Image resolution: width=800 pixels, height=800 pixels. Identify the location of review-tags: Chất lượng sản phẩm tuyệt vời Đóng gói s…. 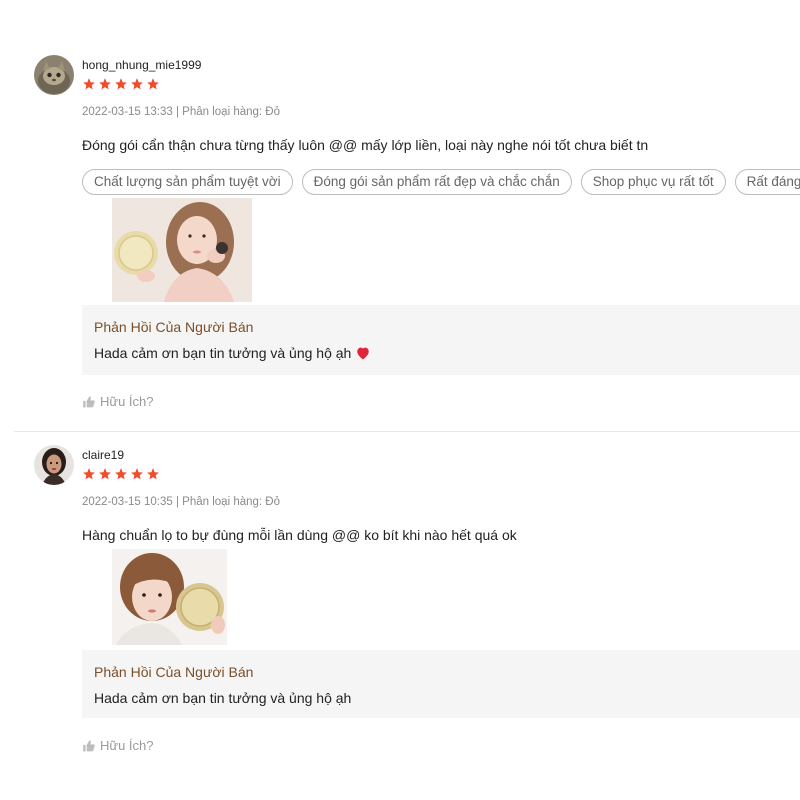
(441, 182).